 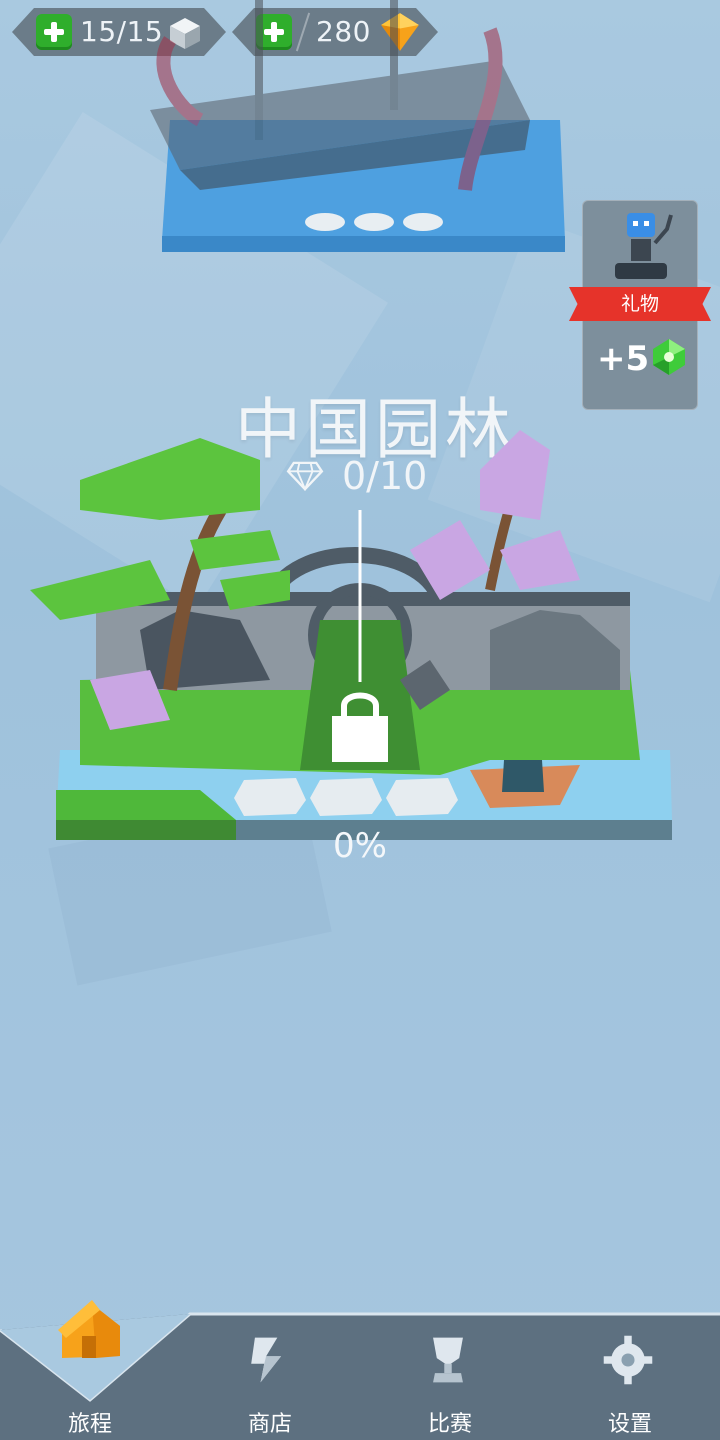 I want to click on gift-label: 礼物, so click(x=640, y=304).